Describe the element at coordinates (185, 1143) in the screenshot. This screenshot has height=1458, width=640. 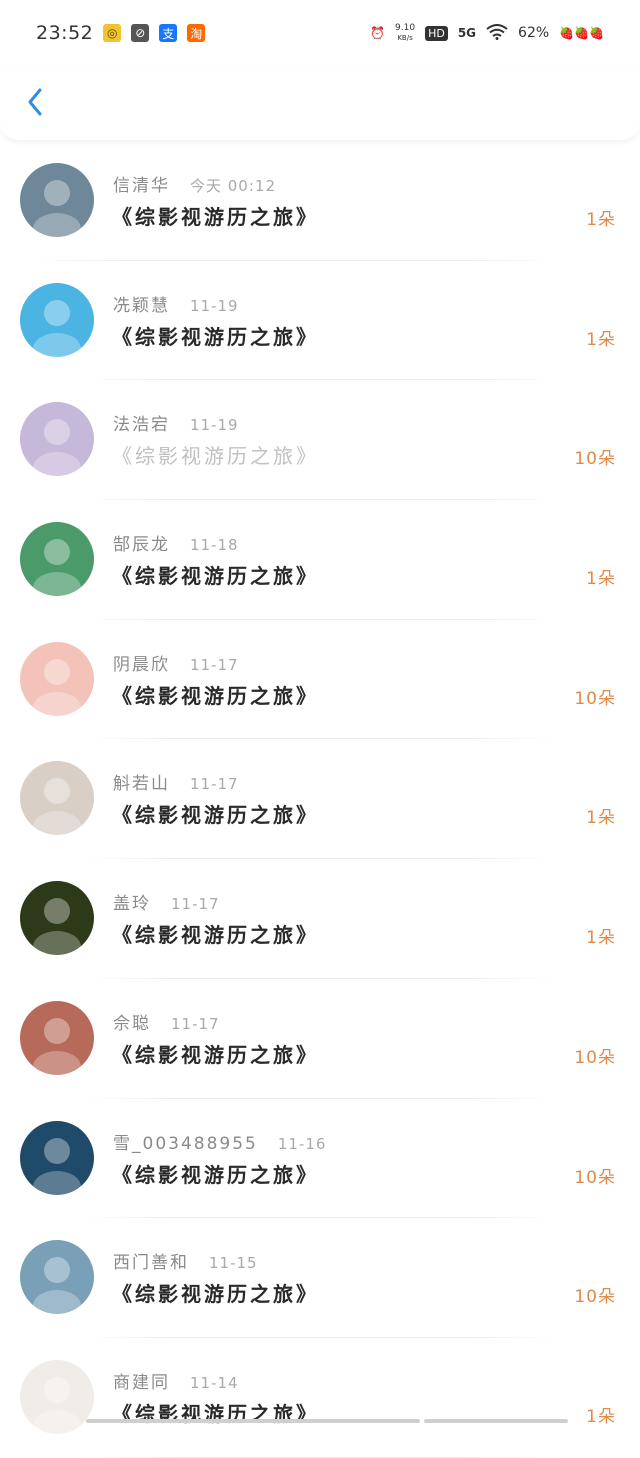
I see `user-name: 雪_003488955` at that location.